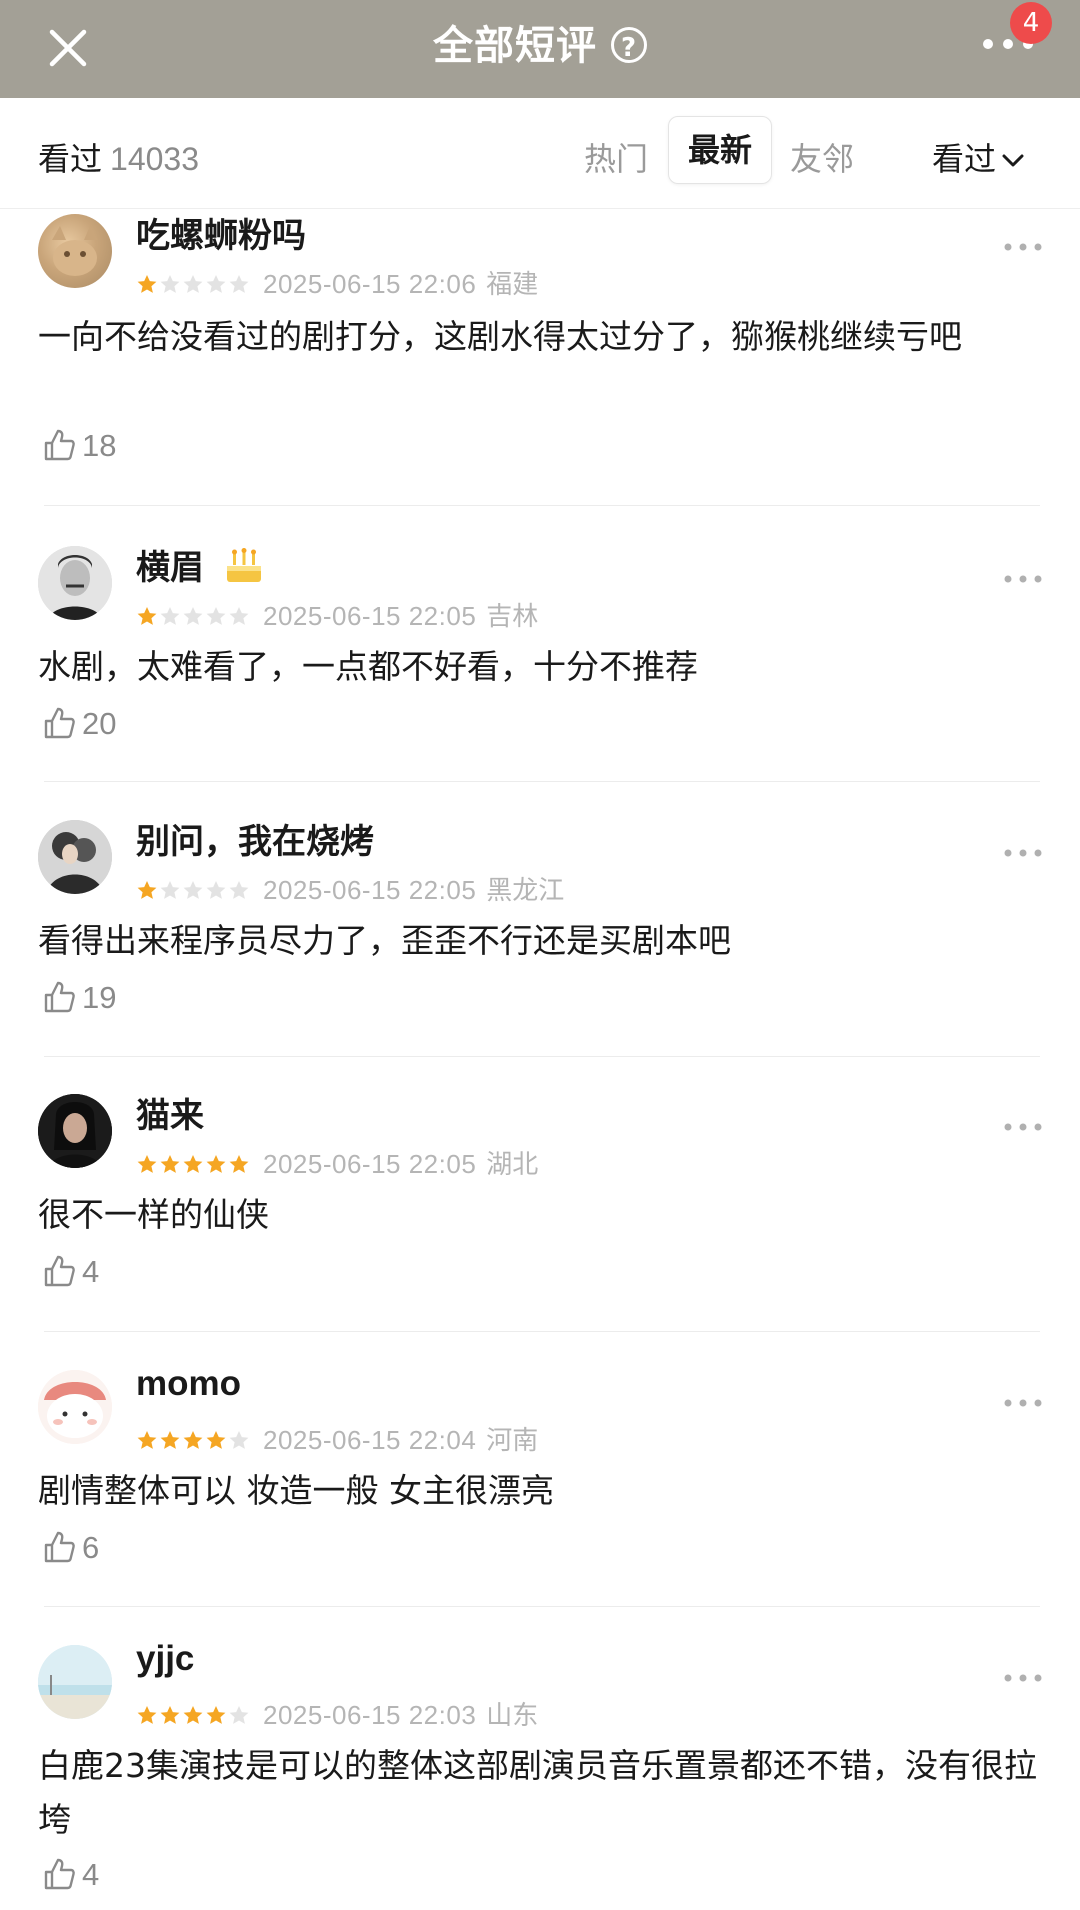 This screenshot has width=1080, height=1910. What do you see at coordinates (537, 1792) in the screenshot?
I see `review-text: 白鹿23集演技是可以的整体这部剧演员音乐置景都还不错，没有很拉垮` at bounding box center [537, 1792].